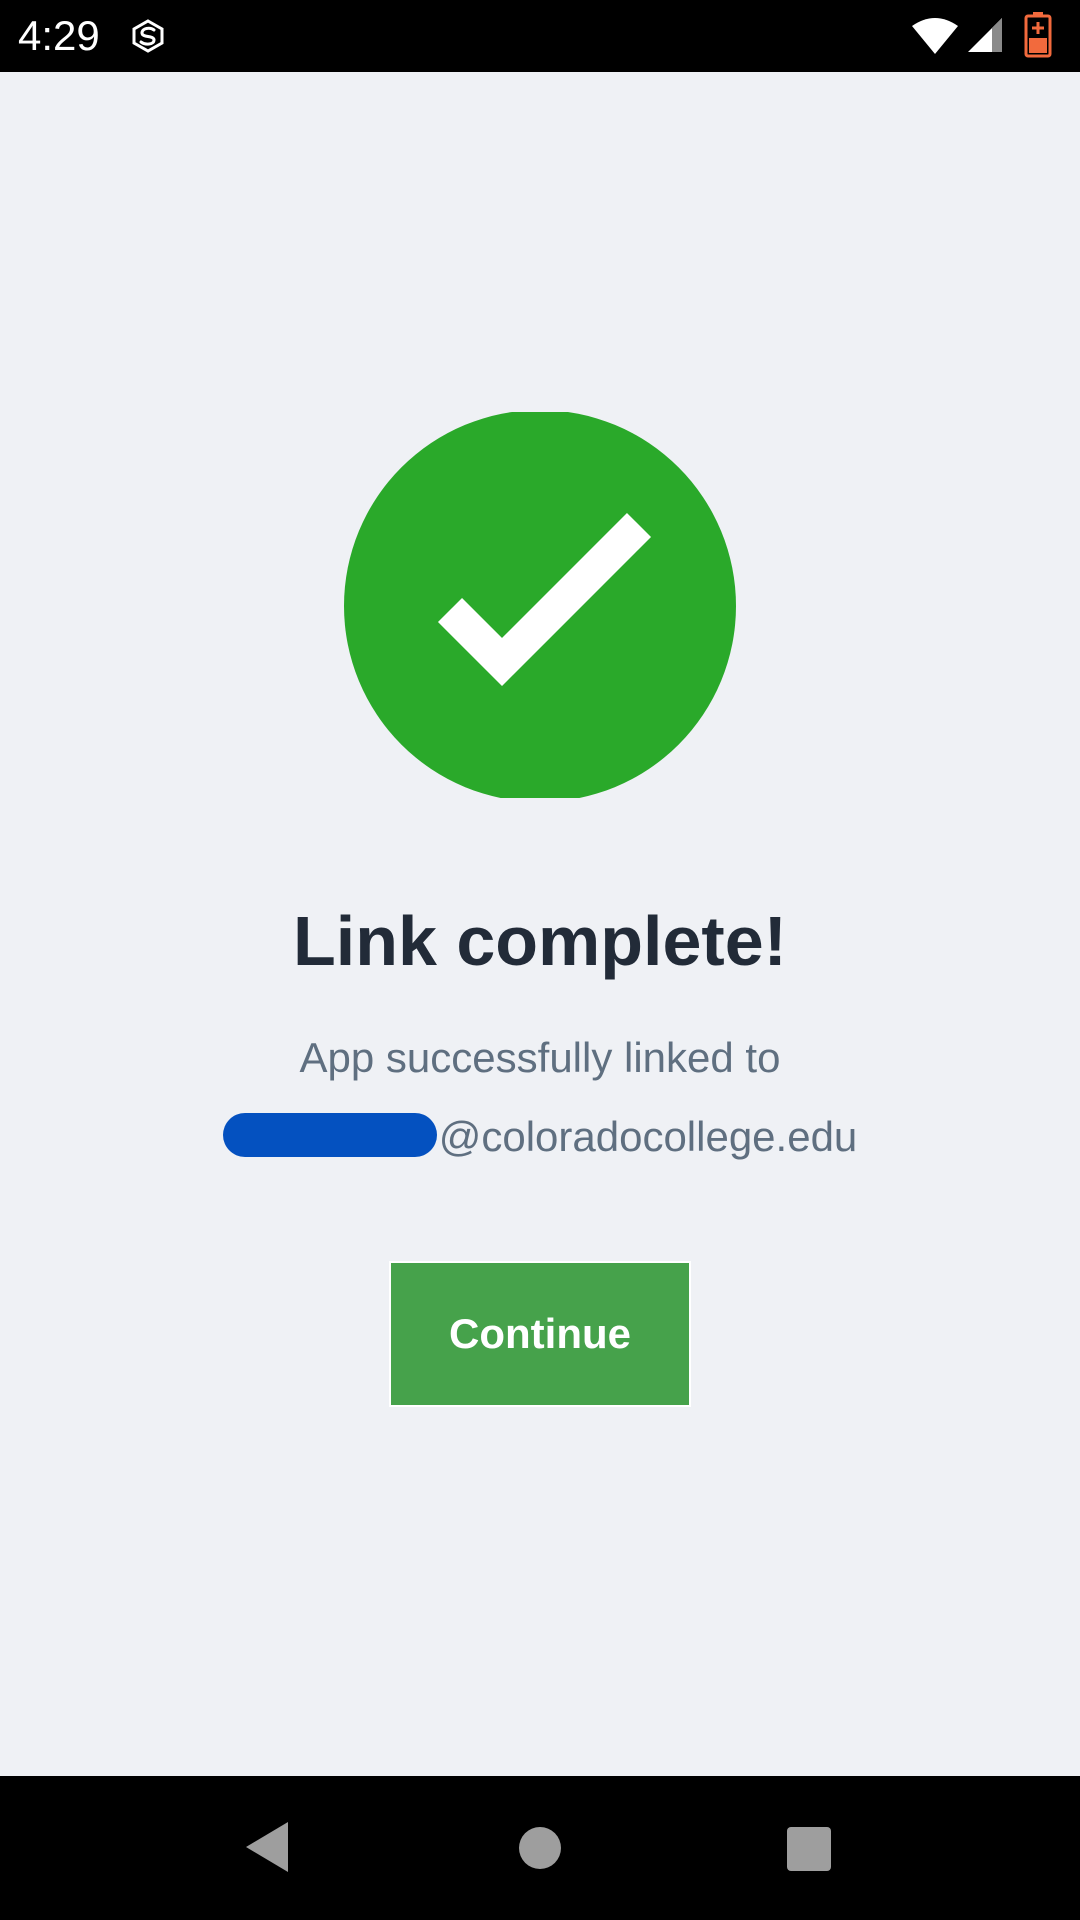  I want to click on linked-email: @coloradocollege.edu, so click(540, 1137).